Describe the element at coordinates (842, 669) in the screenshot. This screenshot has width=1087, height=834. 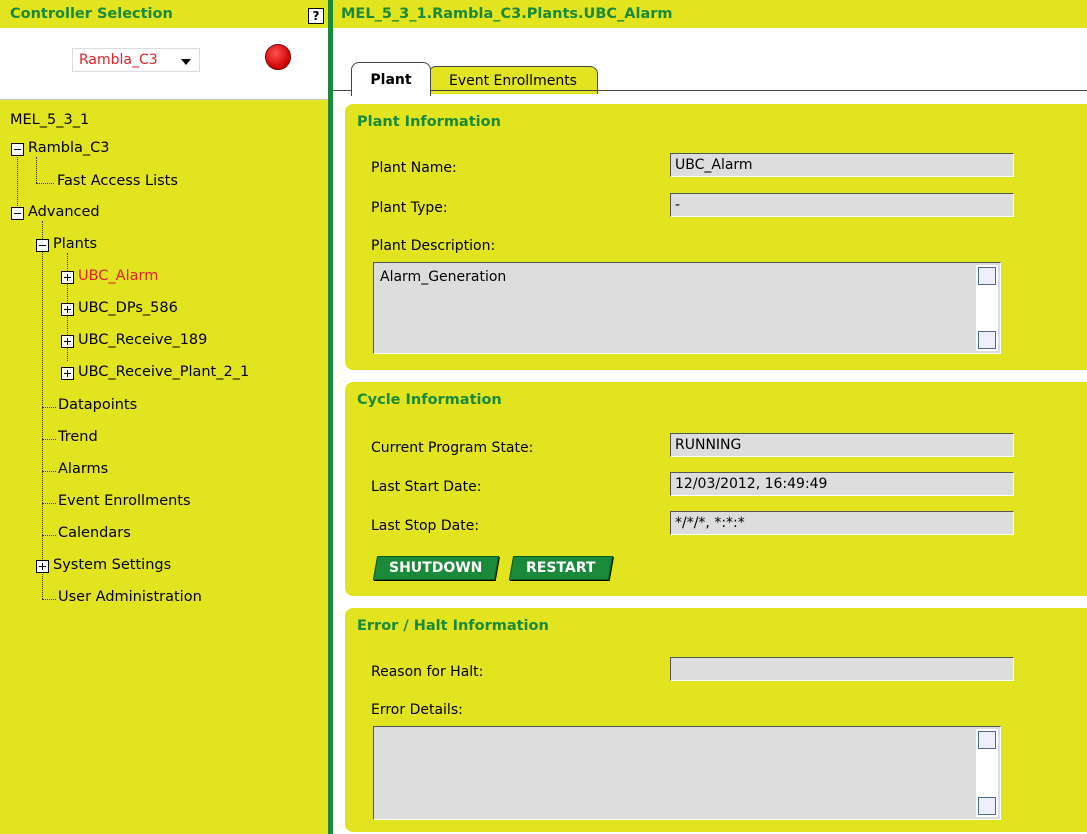
I see `halt-reason-field` at that location.